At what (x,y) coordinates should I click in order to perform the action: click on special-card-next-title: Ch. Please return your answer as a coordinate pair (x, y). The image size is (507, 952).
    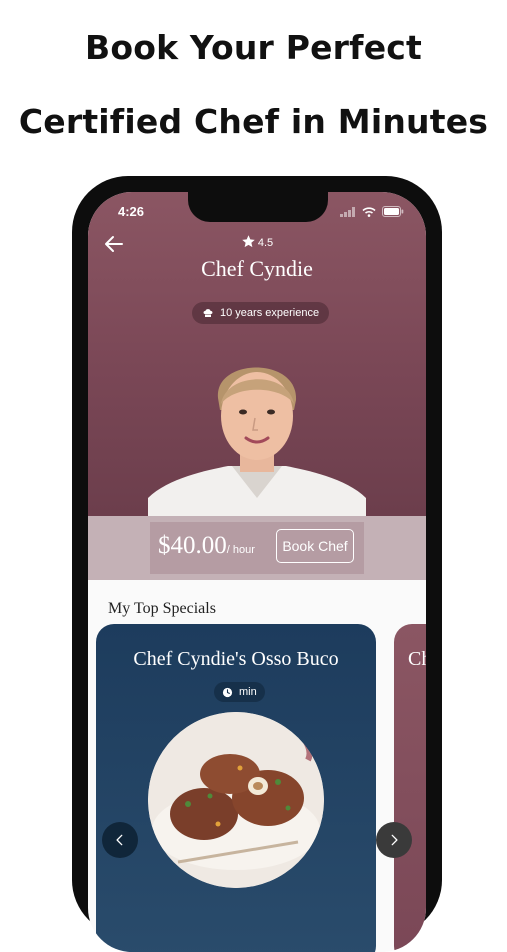
    Looking at the image, I should click on (417, 659).